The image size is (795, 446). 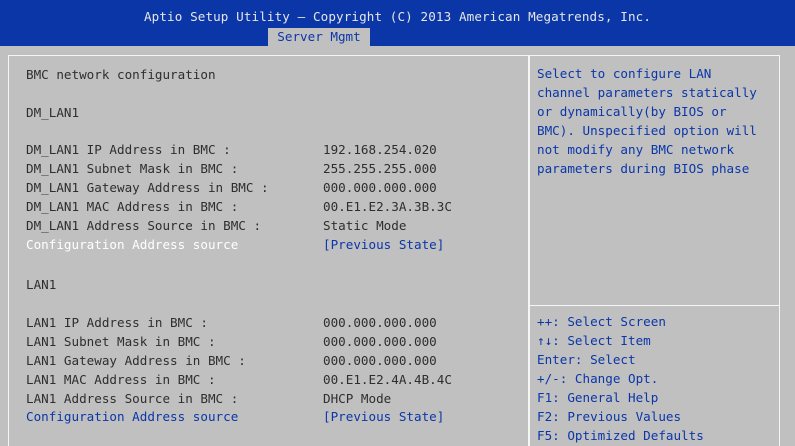 What do you see at coordinates (632, 111) in the screenshot?
I see `help-text-line: or dynamically(by BIOS or` at bounding box center [632, 111].